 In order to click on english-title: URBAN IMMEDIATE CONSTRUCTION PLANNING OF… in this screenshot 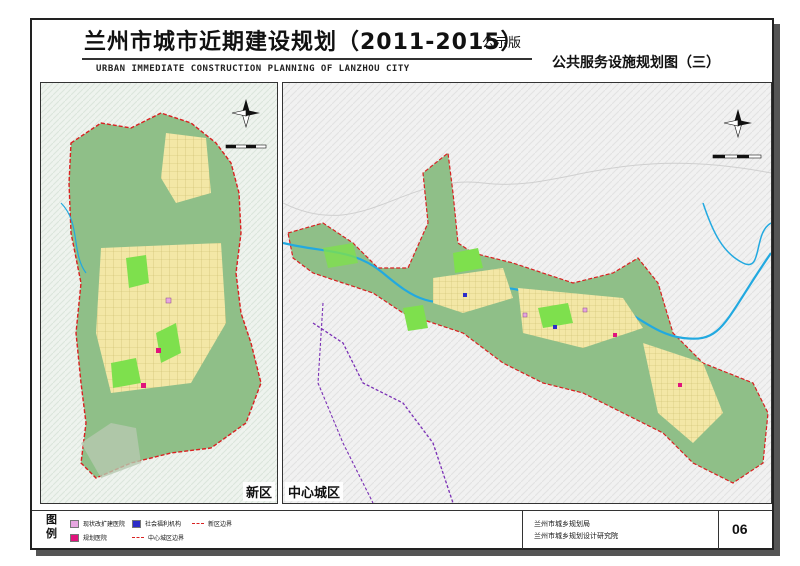, I will do `click(253, 69)`.